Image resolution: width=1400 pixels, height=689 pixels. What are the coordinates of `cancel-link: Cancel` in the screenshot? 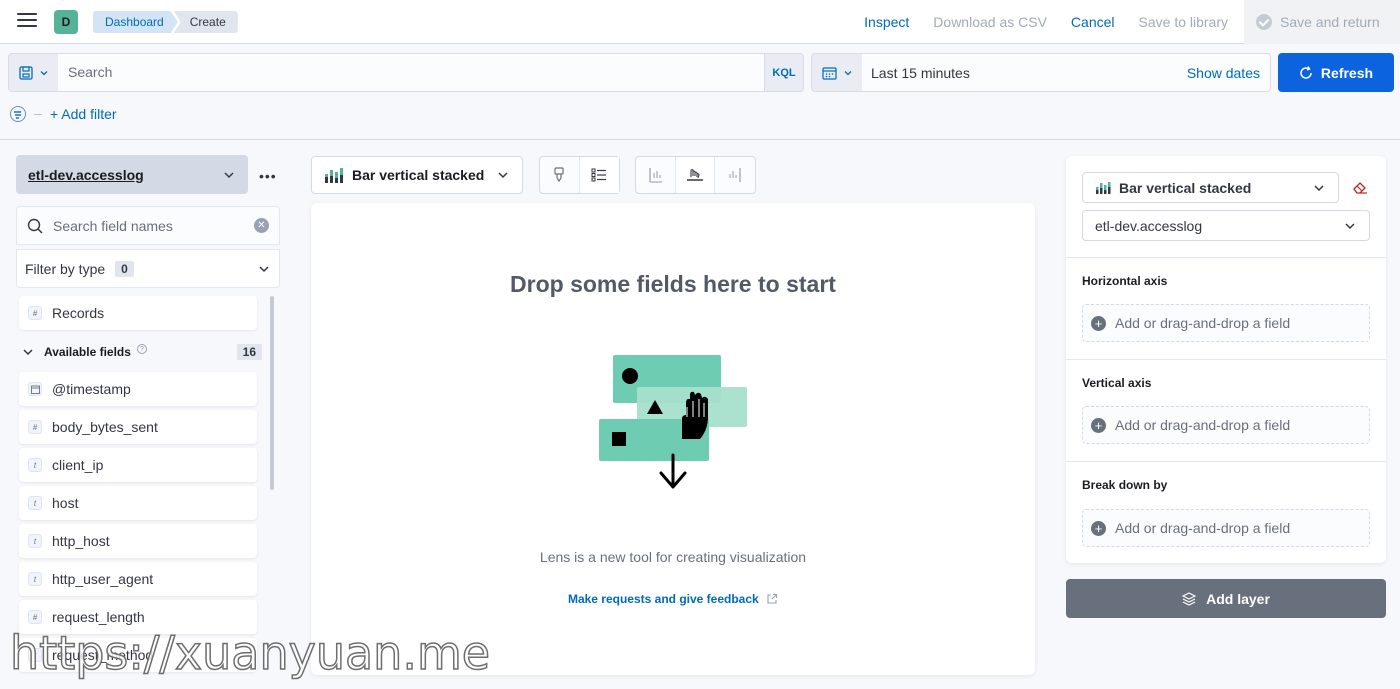 It's located at (1093, 22).